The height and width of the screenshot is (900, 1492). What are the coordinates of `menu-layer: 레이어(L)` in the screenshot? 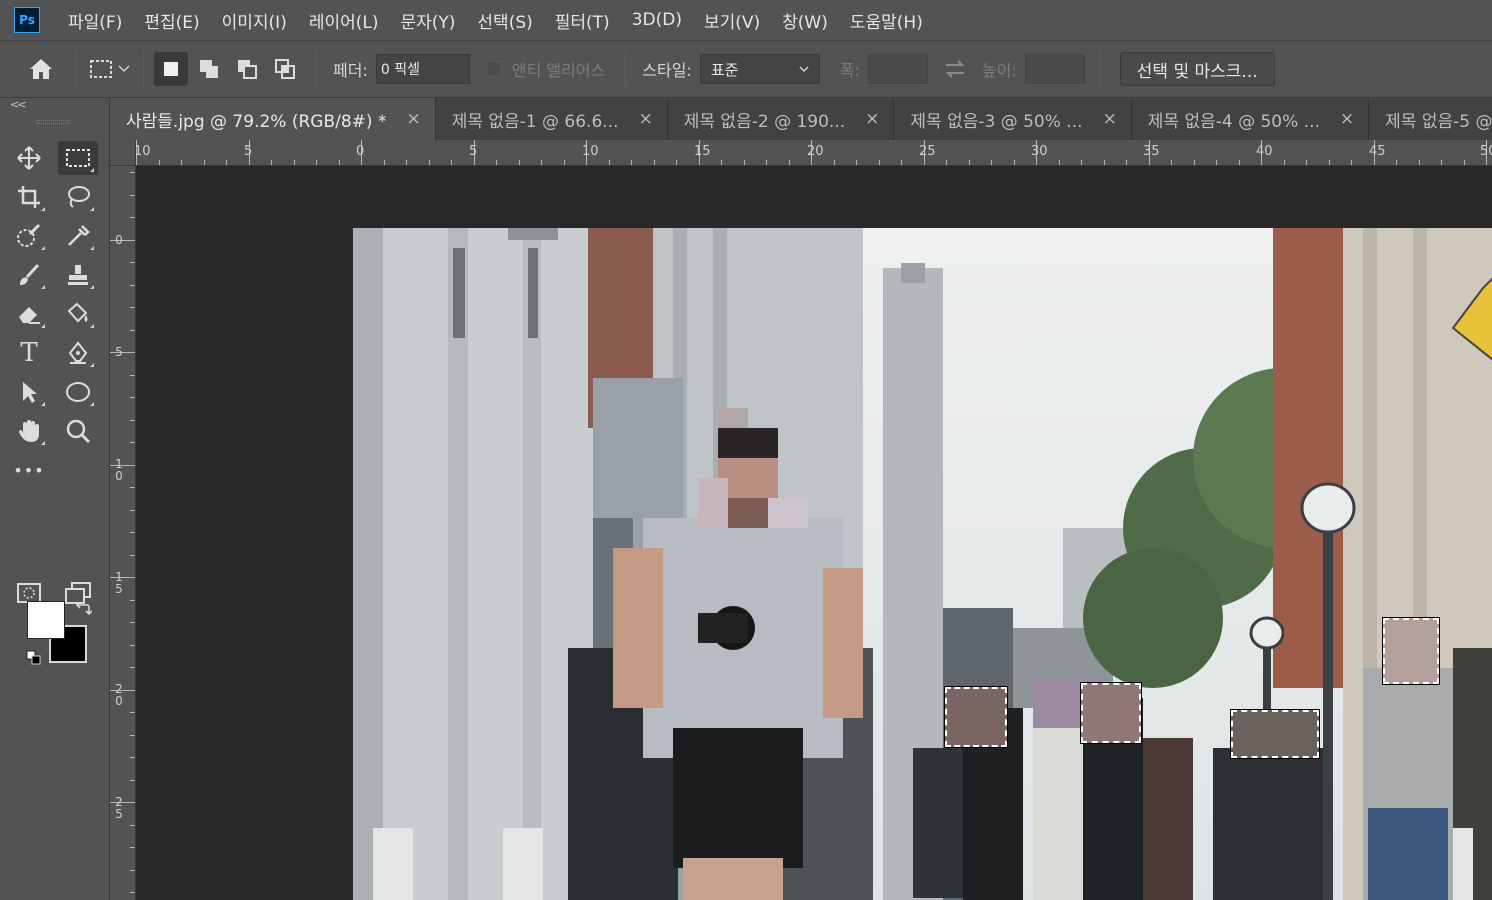 It's located at (344, 20).